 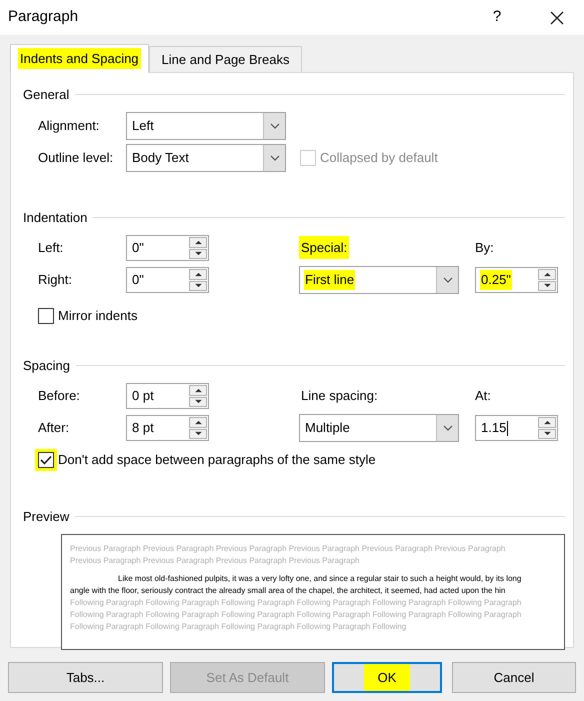 What do you see at coordinates (217, 460) in the screenshot?
I see `checkbox-label: Don't add space between paragraphs of the same style` at bounding box center [217, 460].